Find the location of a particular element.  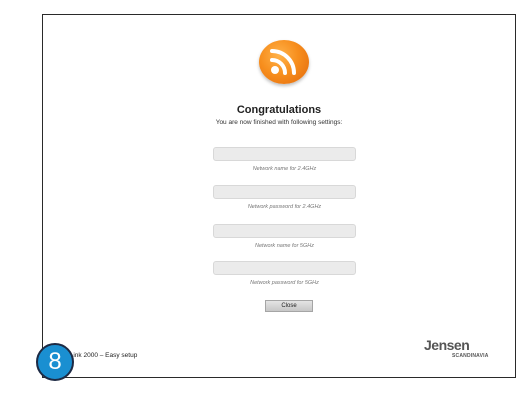

page-title: Congratulations is located at coordinates (279, 110).